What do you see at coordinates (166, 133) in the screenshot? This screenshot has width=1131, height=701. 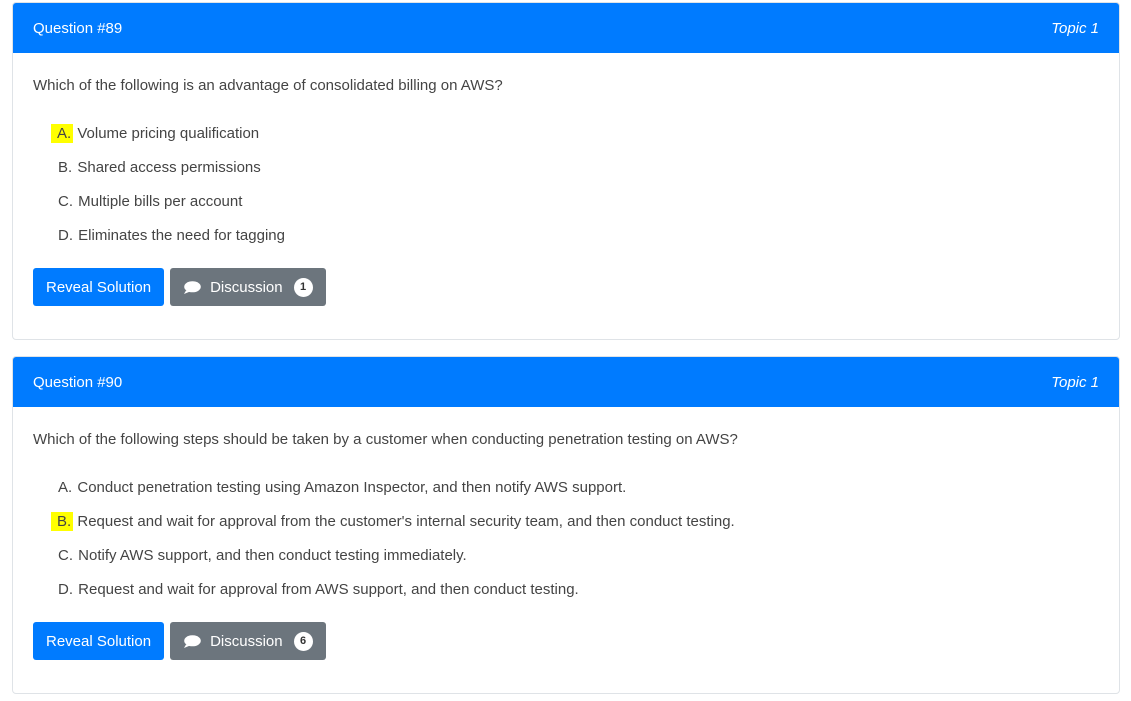 I see `choice-text: Volume pricing qualification` at bounding box center [166, 133].